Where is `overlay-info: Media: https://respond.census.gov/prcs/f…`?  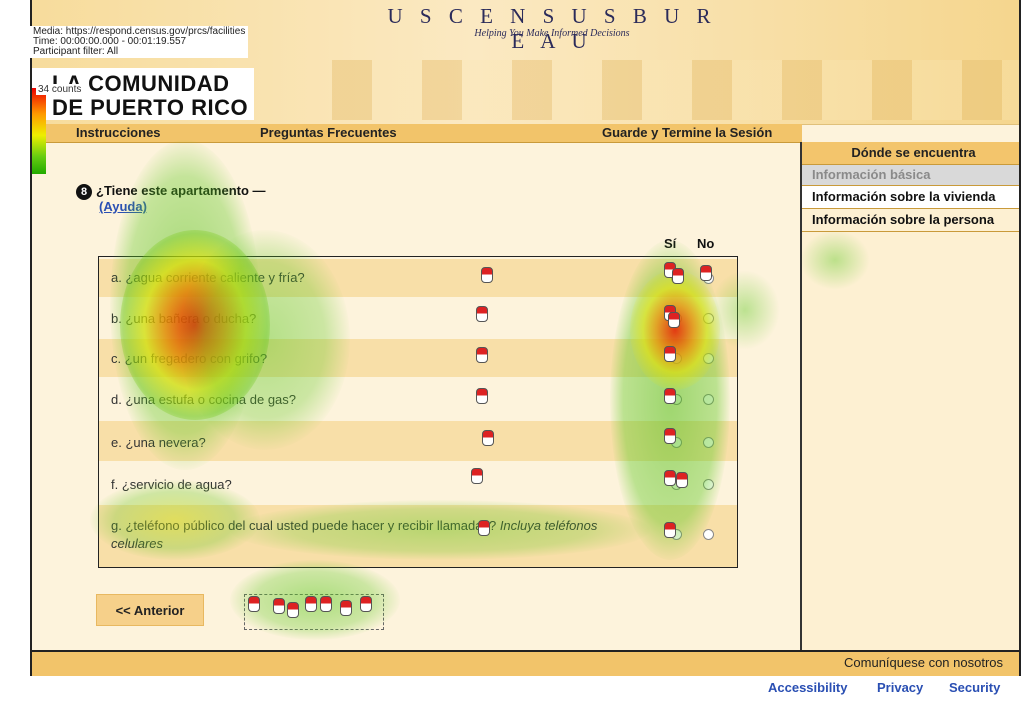 overlay-info: Media: https://respond.census.gov/prcs/f… is located at coordinates (139, 42).